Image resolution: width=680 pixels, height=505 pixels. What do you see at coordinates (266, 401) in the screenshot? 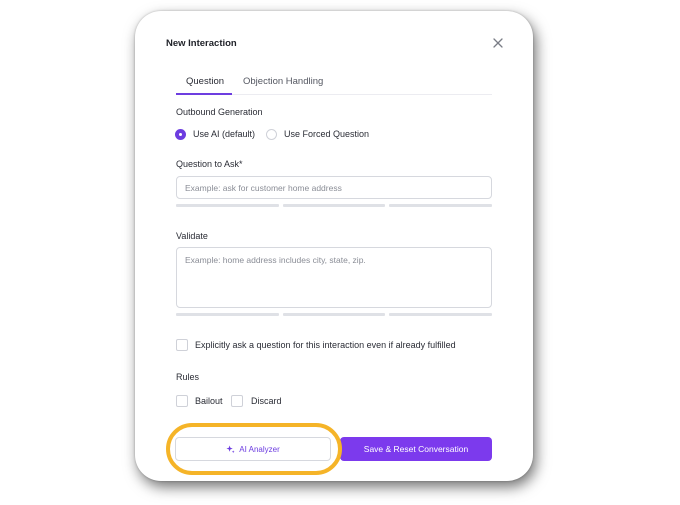
I see `discard-label: Discard` at bounding box center [266, 401].